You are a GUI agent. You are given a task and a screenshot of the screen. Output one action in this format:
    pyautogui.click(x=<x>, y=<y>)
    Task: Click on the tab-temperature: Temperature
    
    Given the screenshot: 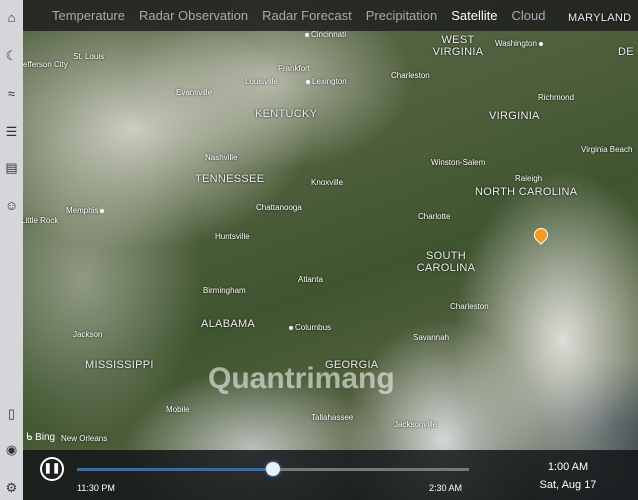 What is the action you would take?
    pyautogui.click(x=88, y=15)
    